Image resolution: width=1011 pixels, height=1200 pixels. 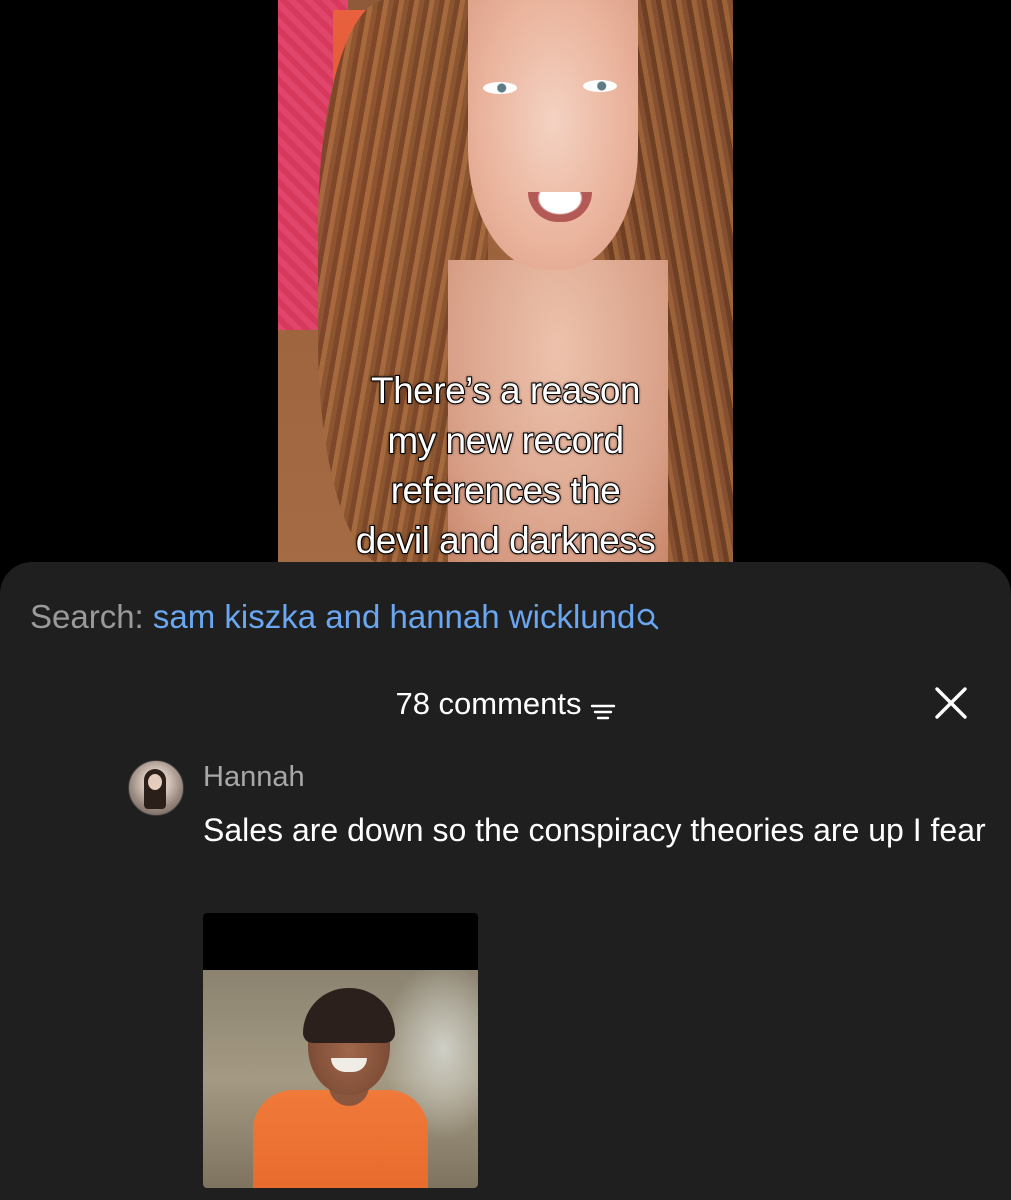 I want to click on avatar, so click(x=156, y=788).